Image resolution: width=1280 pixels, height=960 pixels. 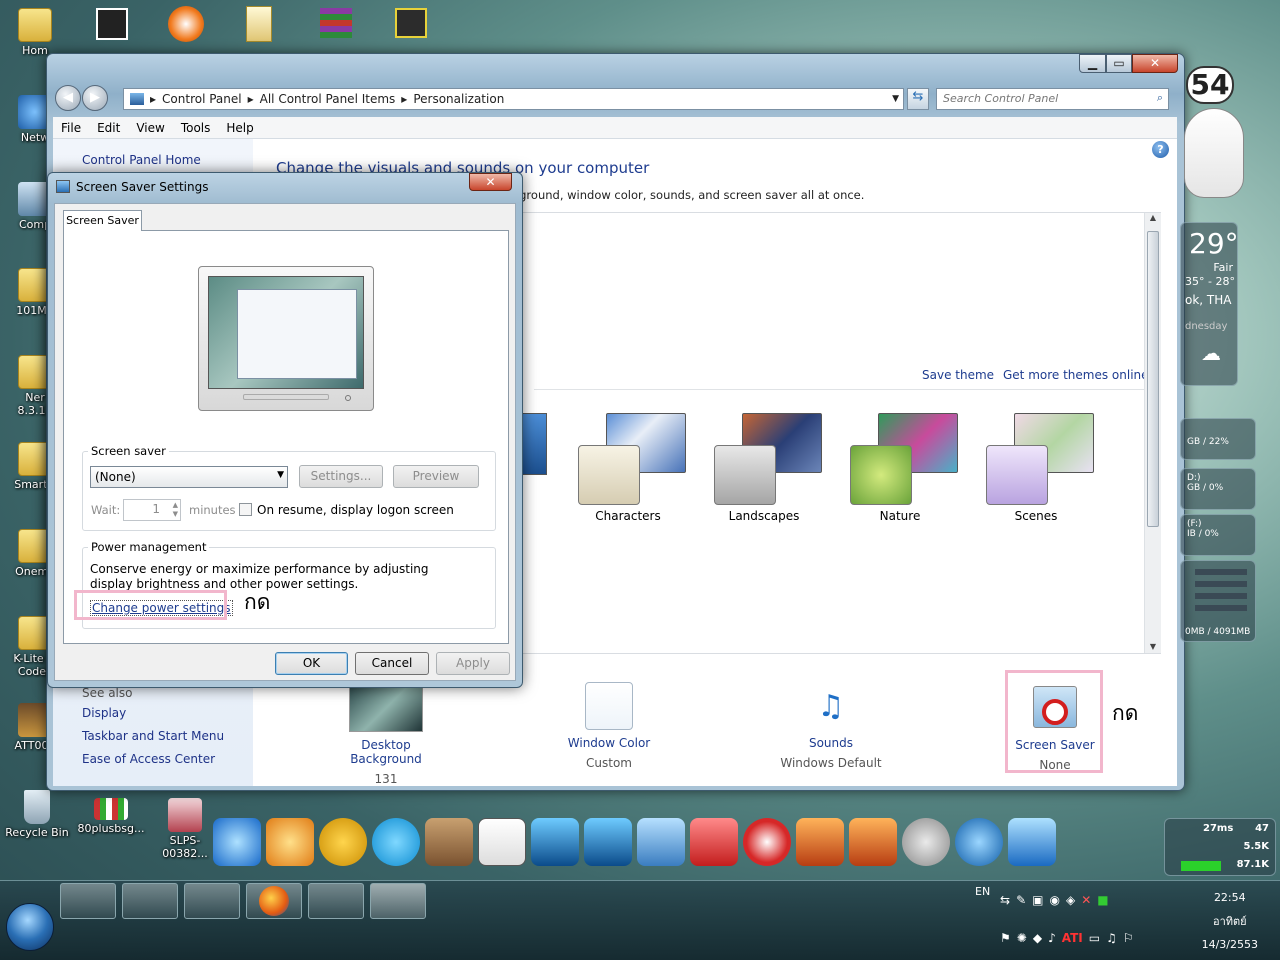 I want to click on breadcrumb-all-items: All Control Panel Items, so click(x=328, y=99).